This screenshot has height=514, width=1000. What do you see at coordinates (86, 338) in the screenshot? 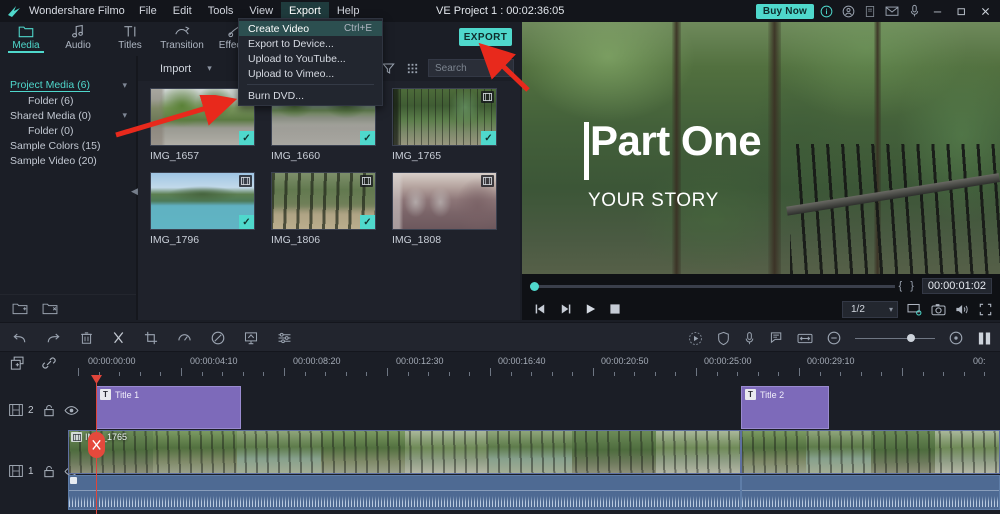
I see `delete-icon` at bounding box center [86, 338].